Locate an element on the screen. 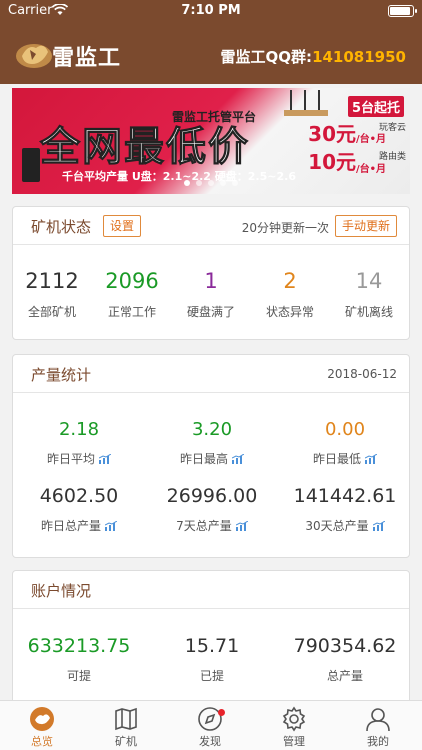 This screenshot has height=750, width=422. router-image is located at coordinates (306, 103).